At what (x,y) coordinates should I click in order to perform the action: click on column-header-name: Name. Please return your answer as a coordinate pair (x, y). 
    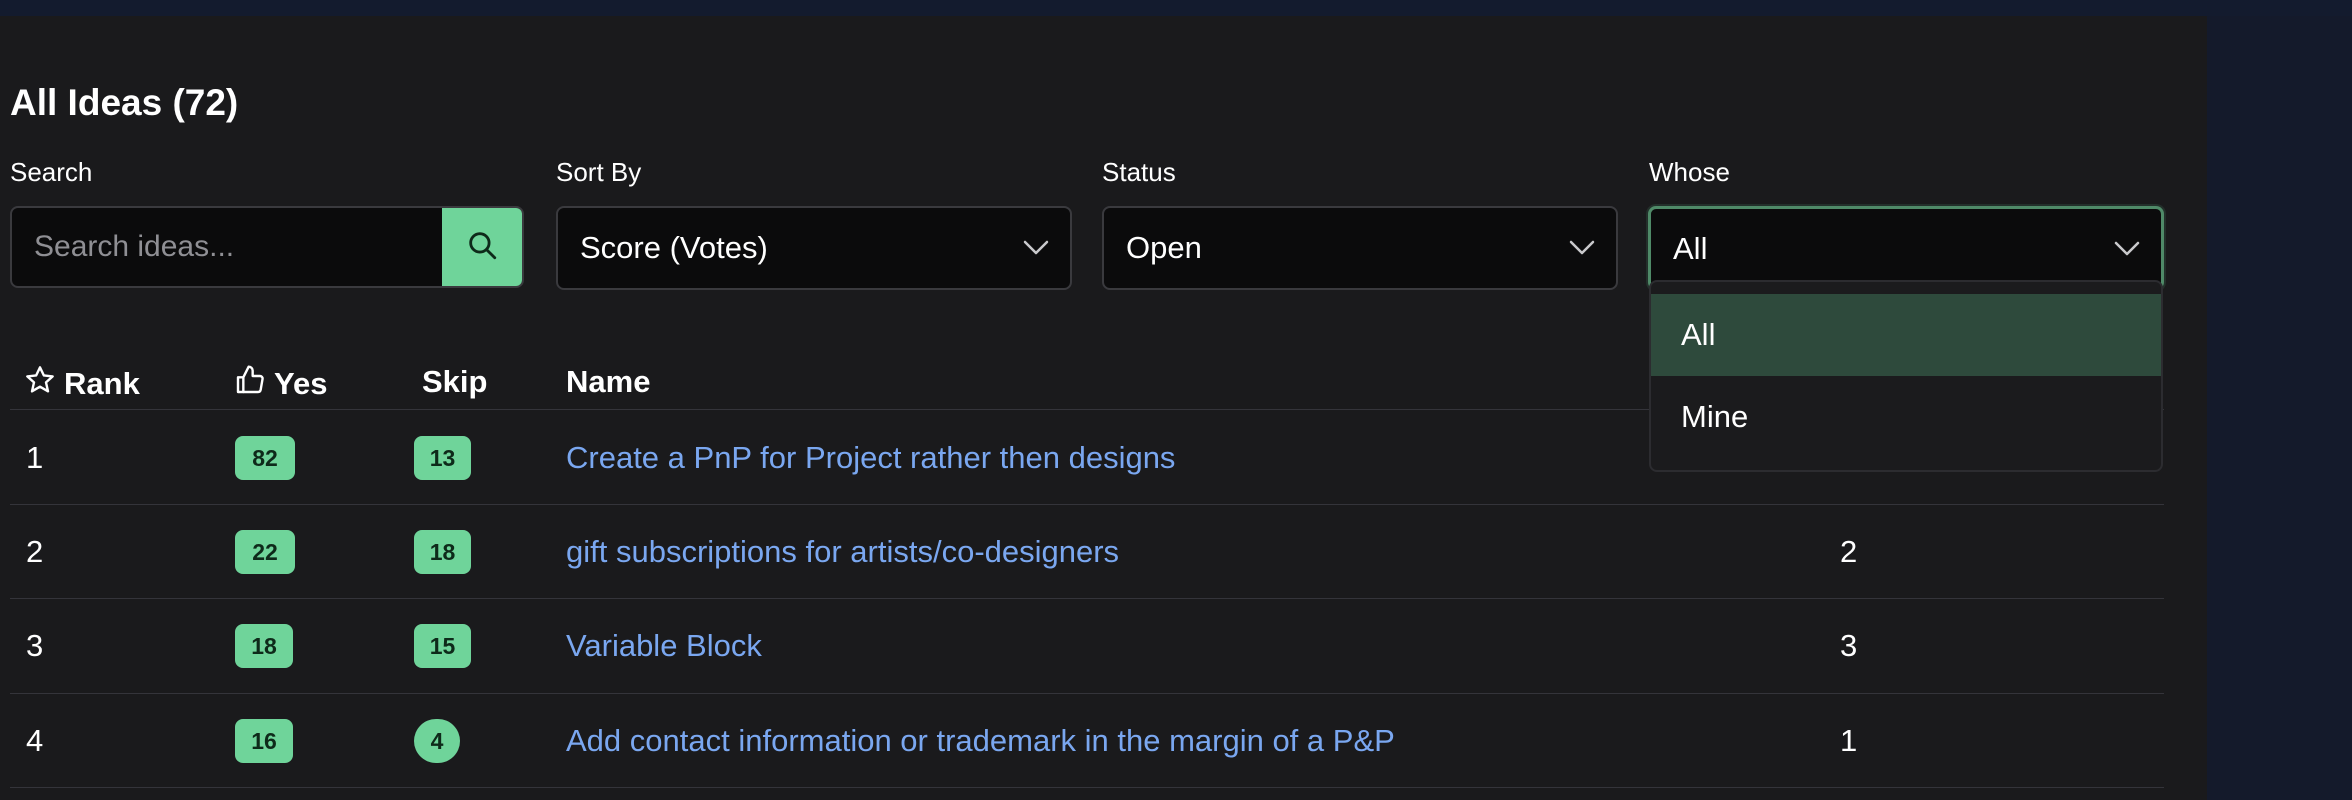
    Looking at the image, I should click on (608, 382).